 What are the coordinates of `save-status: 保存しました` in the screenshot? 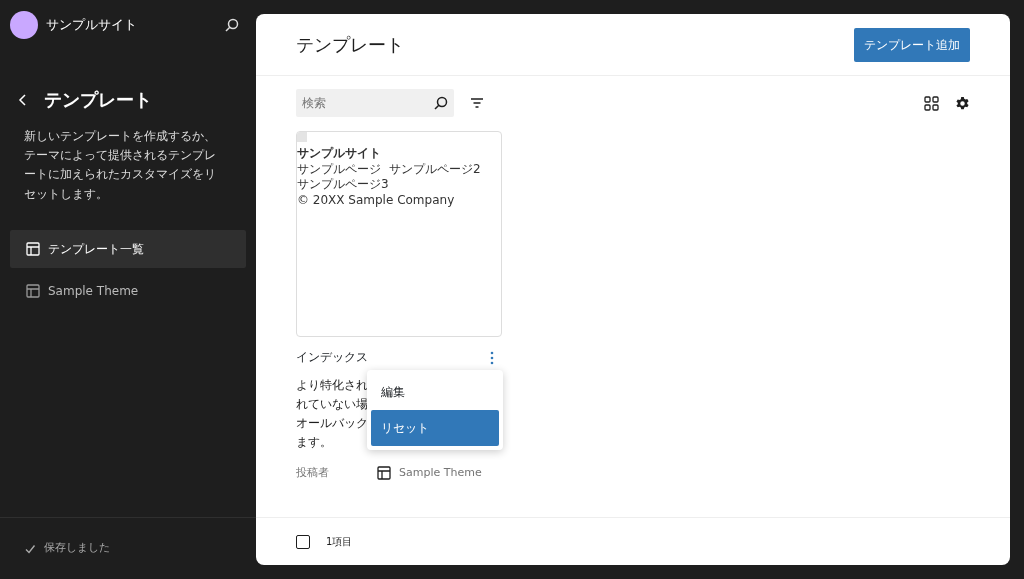 It's located at (77, 548).